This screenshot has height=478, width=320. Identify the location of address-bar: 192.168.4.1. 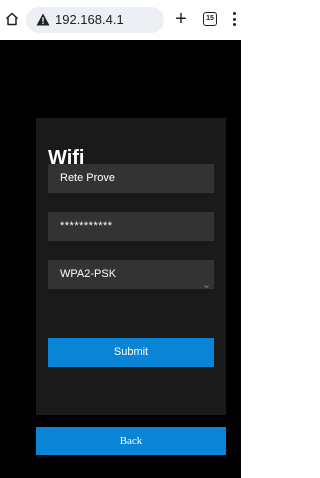
(95, 20).